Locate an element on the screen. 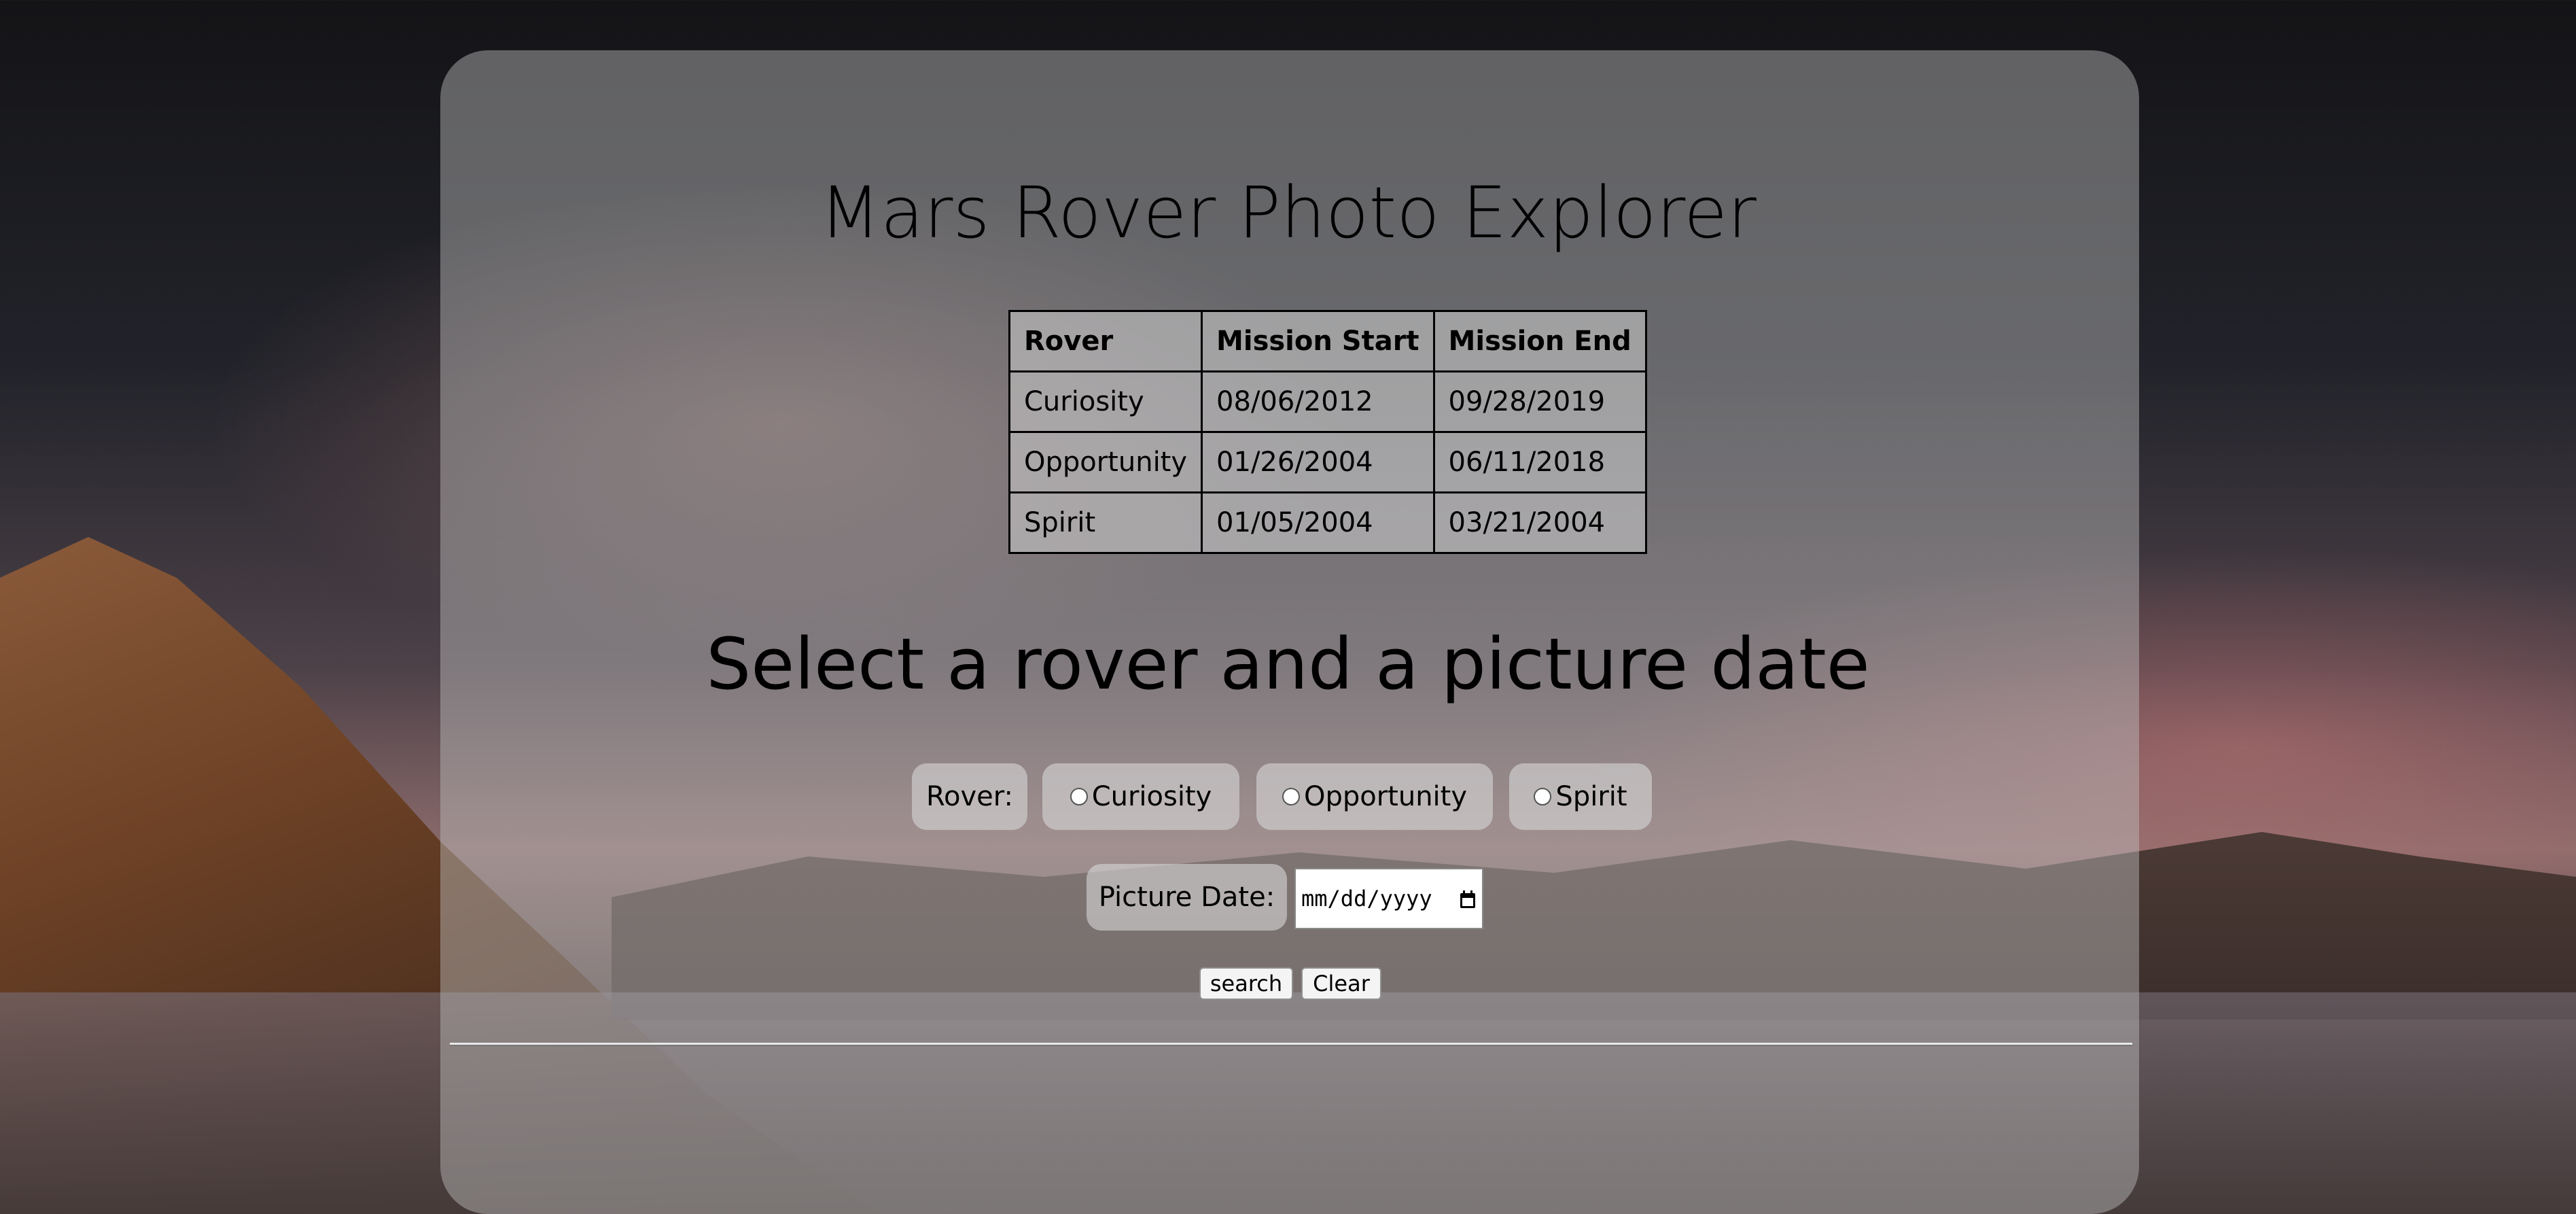 The width and height of the screenshot is (2576, 1214). column-header-mission-start: Mission Start is located at coordinates (1318, 341).